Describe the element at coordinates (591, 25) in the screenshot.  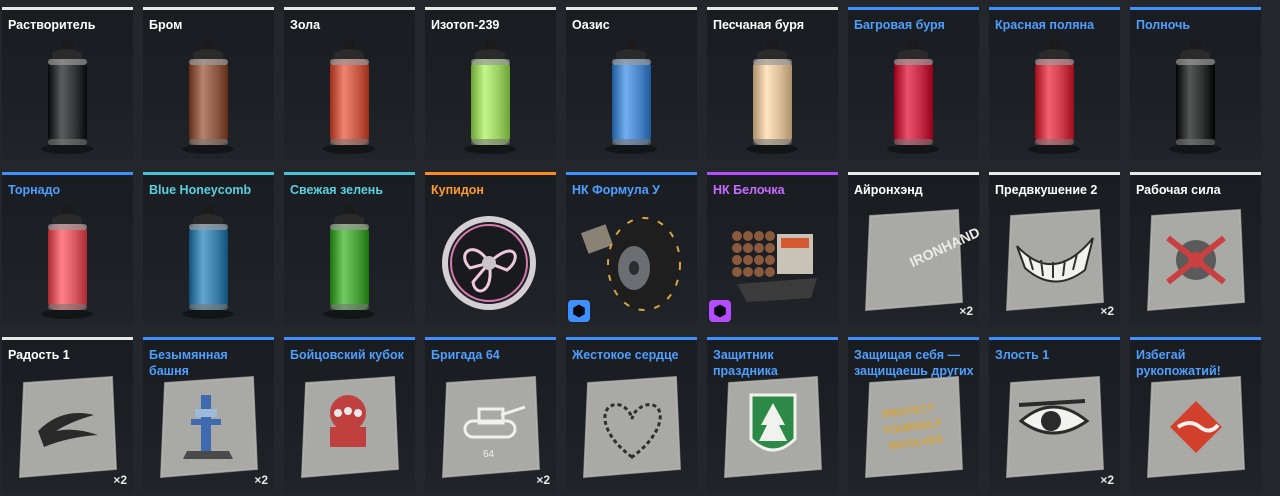
I see `item-title: Оазис` at that location.